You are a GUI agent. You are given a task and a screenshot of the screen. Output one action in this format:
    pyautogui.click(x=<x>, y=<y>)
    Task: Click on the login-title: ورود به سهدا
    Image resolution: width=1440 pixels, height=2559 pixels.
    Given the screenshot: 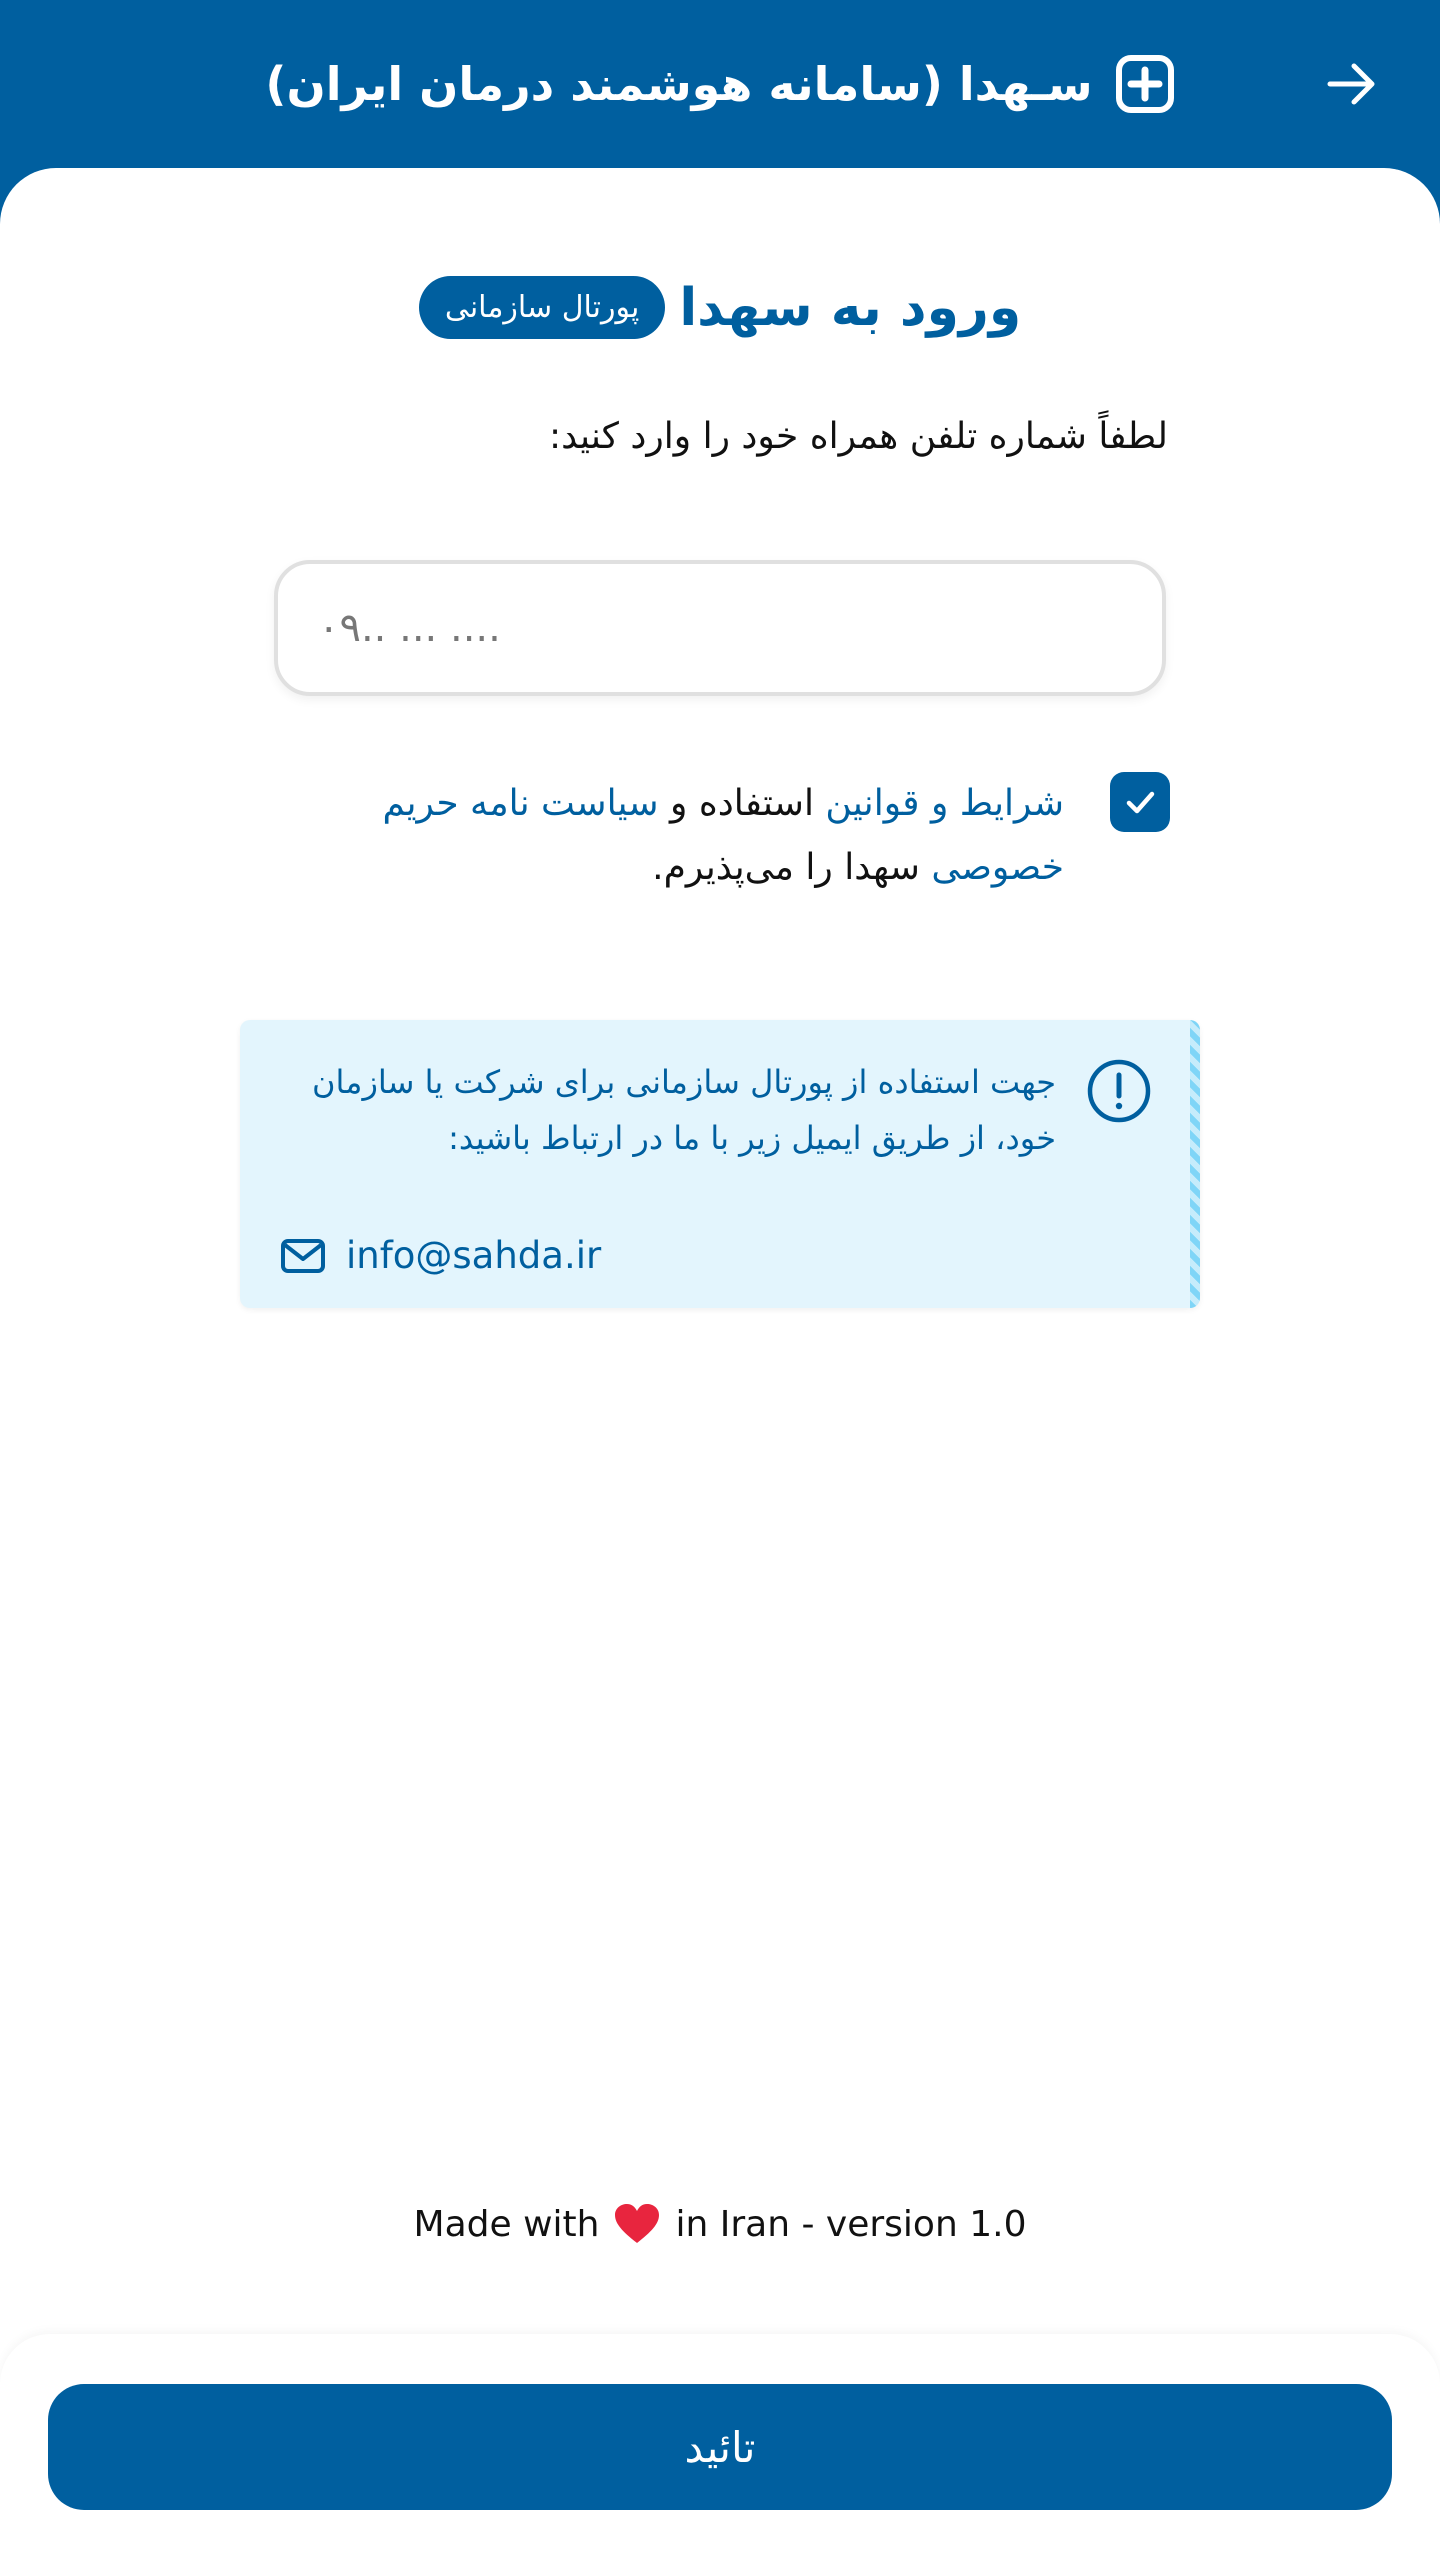 What is the action you would take?
    pyautogui.click(x=850, y=307)
    